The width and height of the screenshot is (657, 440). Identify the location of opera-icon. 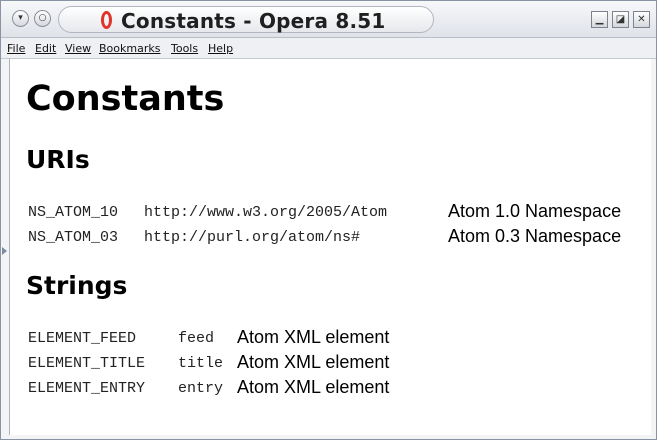
(106, 20).